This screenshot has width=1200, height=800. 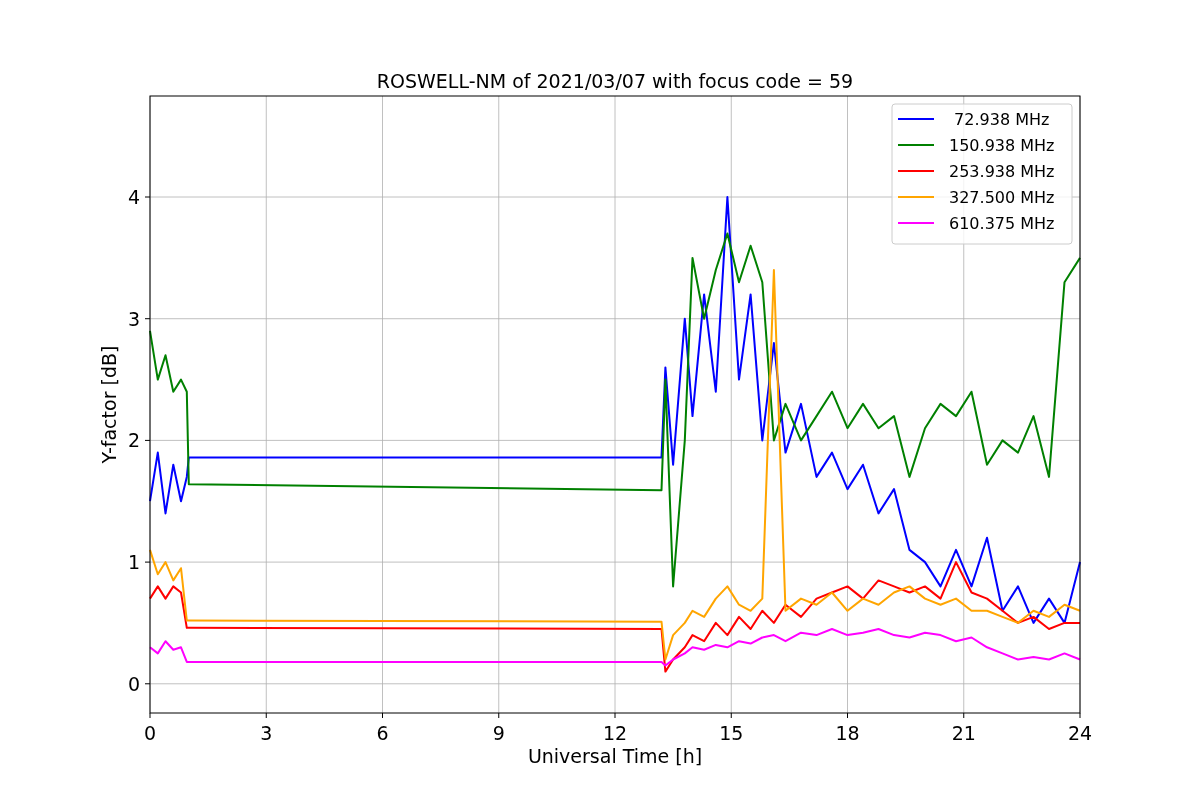 What do you see at coordinates (133, 440) in the screenshot?
I see `y-tick-label: 2` at bounding box center [133, 440].